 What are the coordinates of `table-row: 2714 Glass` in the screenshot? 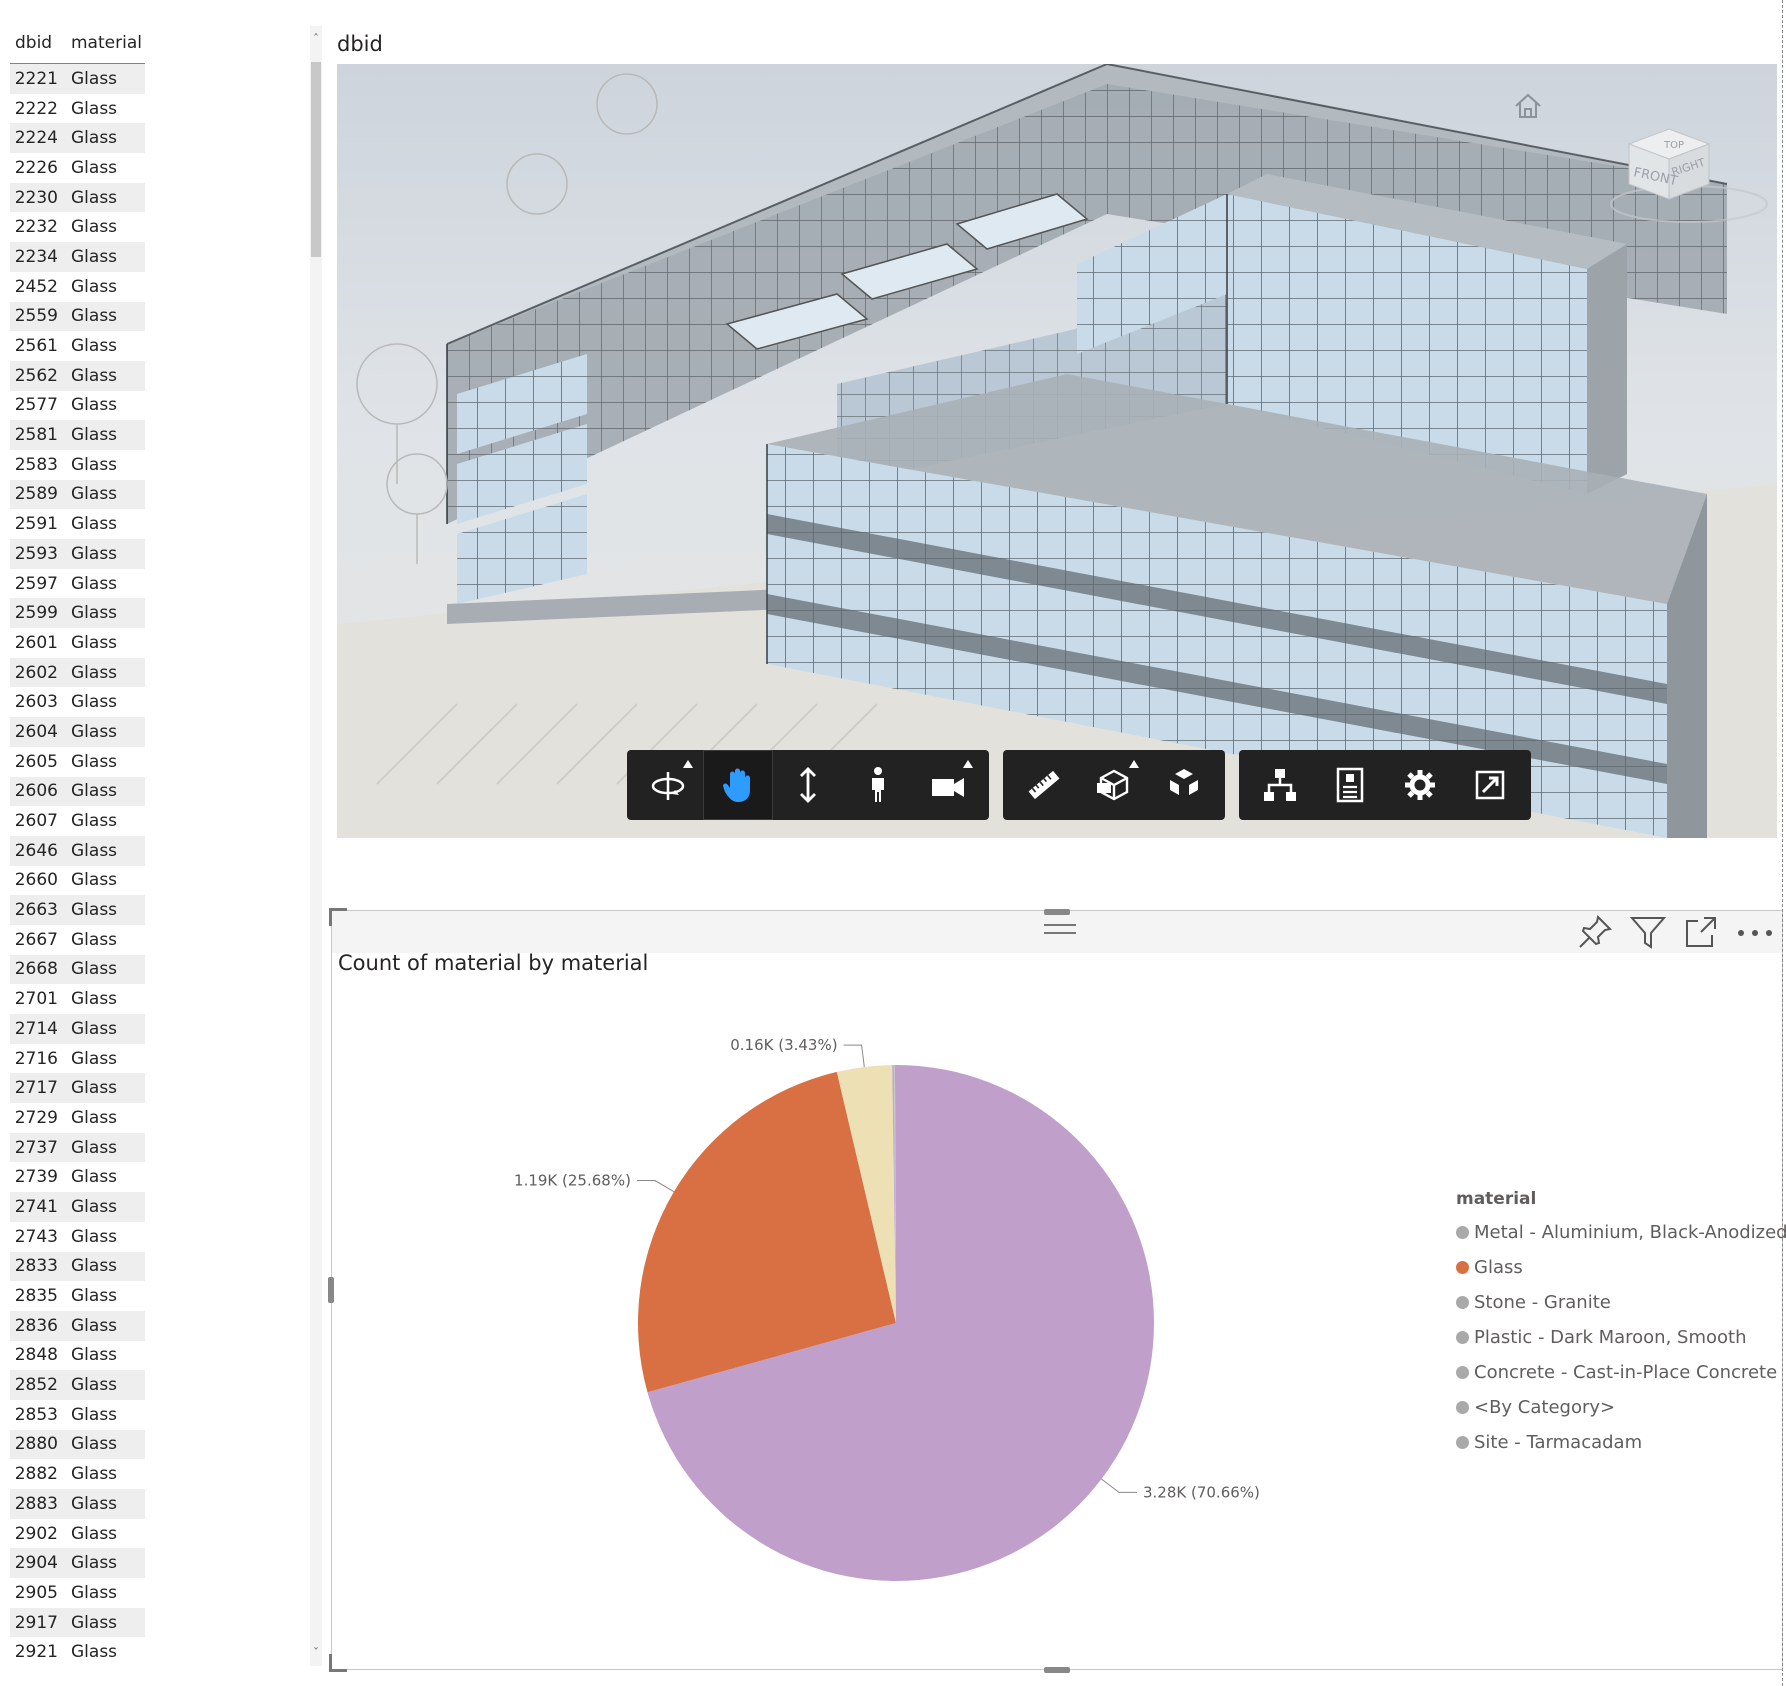 It's located at (77, 1029).